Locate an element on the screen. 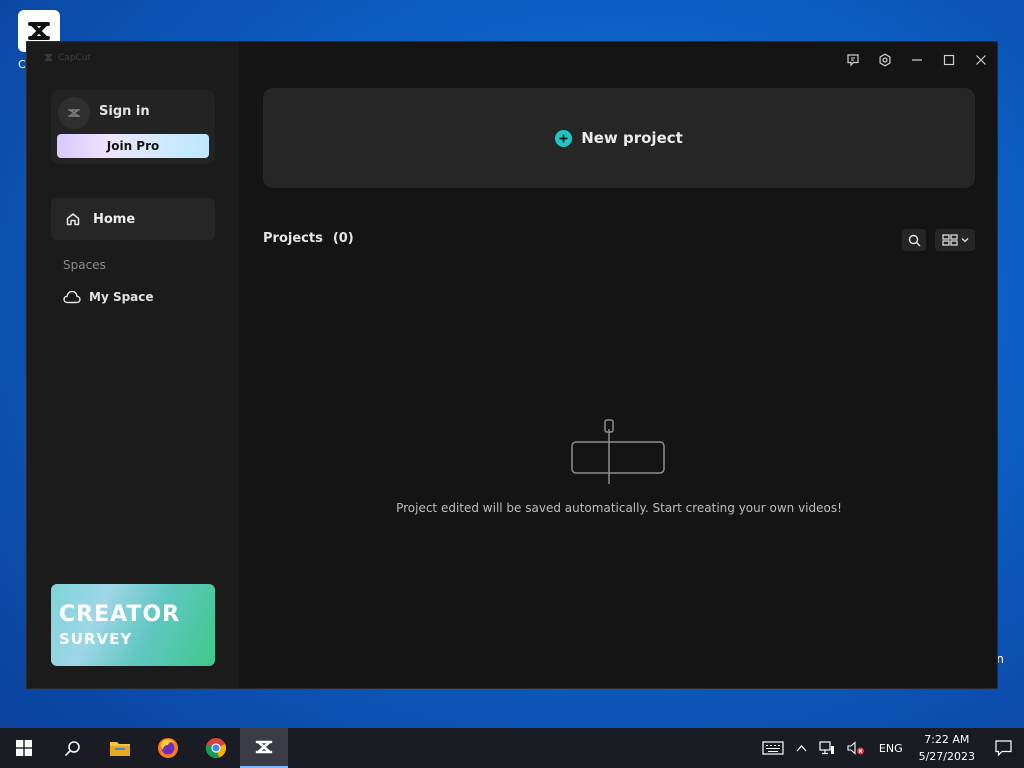 This screenshot has height=768, width=1024. sidebar-item-label: Home is located at coordinates (114, 219).